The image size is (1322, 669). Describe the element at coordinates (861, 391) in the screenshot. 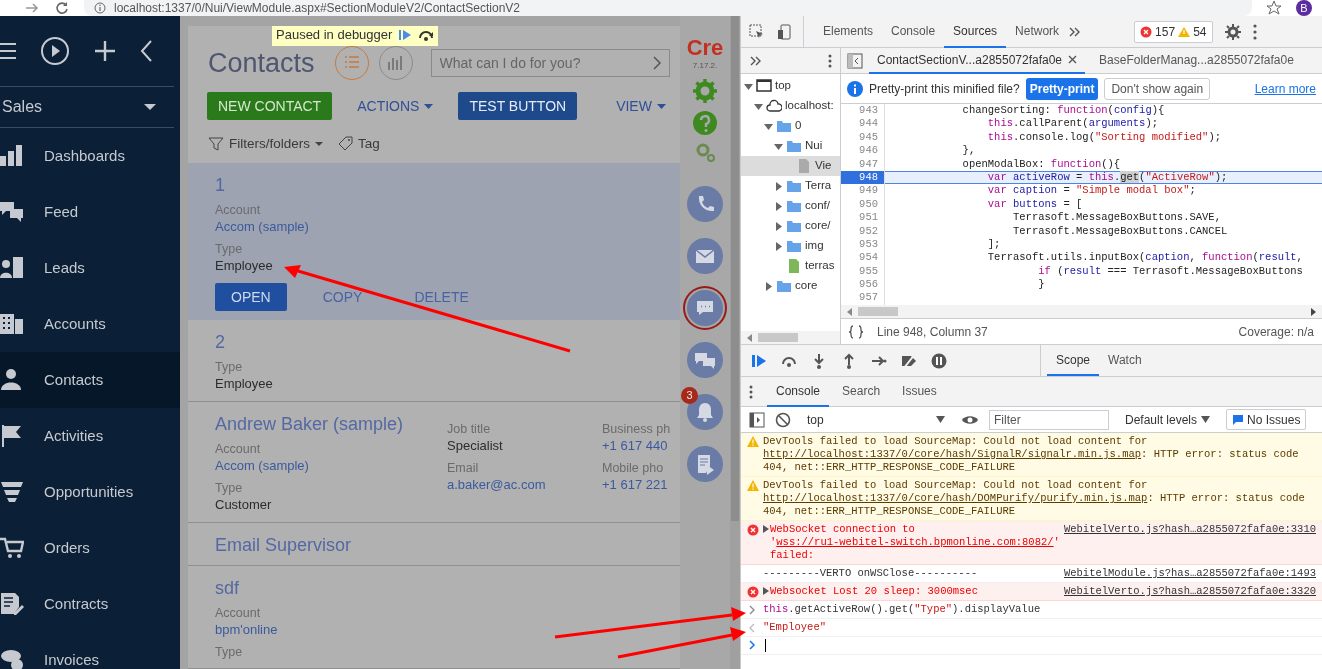

I see `drawer-tab: Search` at that location.